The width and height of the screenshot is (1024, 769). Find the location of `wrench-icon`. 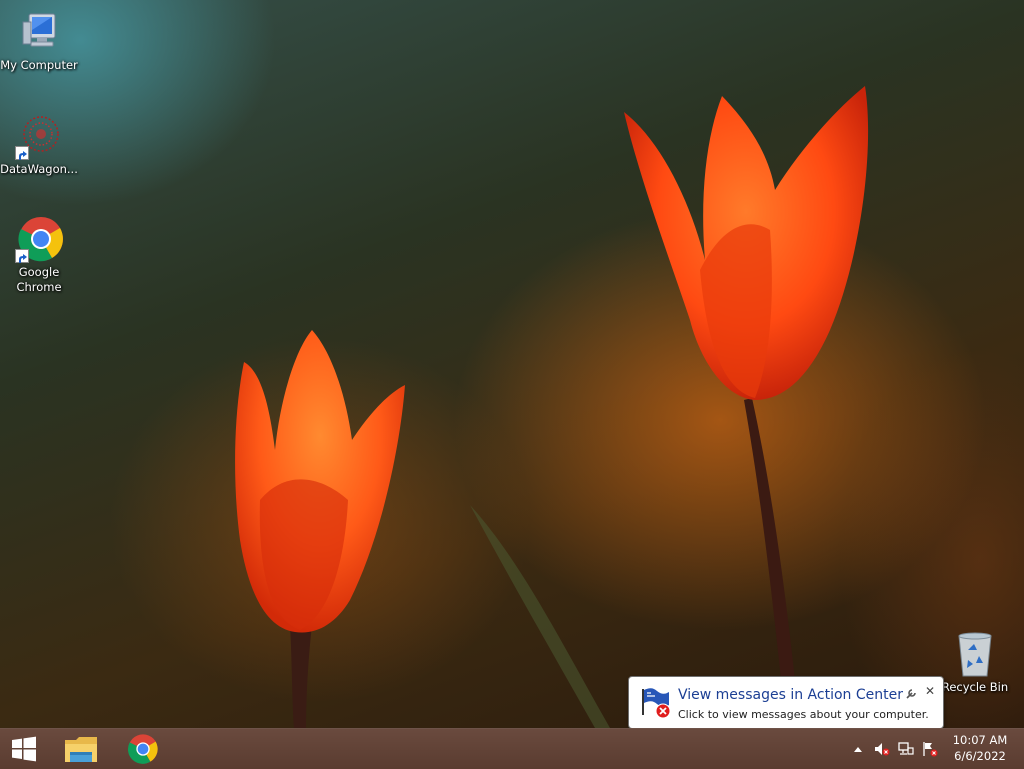

wrench-icon is located at coordinates (911, 692).